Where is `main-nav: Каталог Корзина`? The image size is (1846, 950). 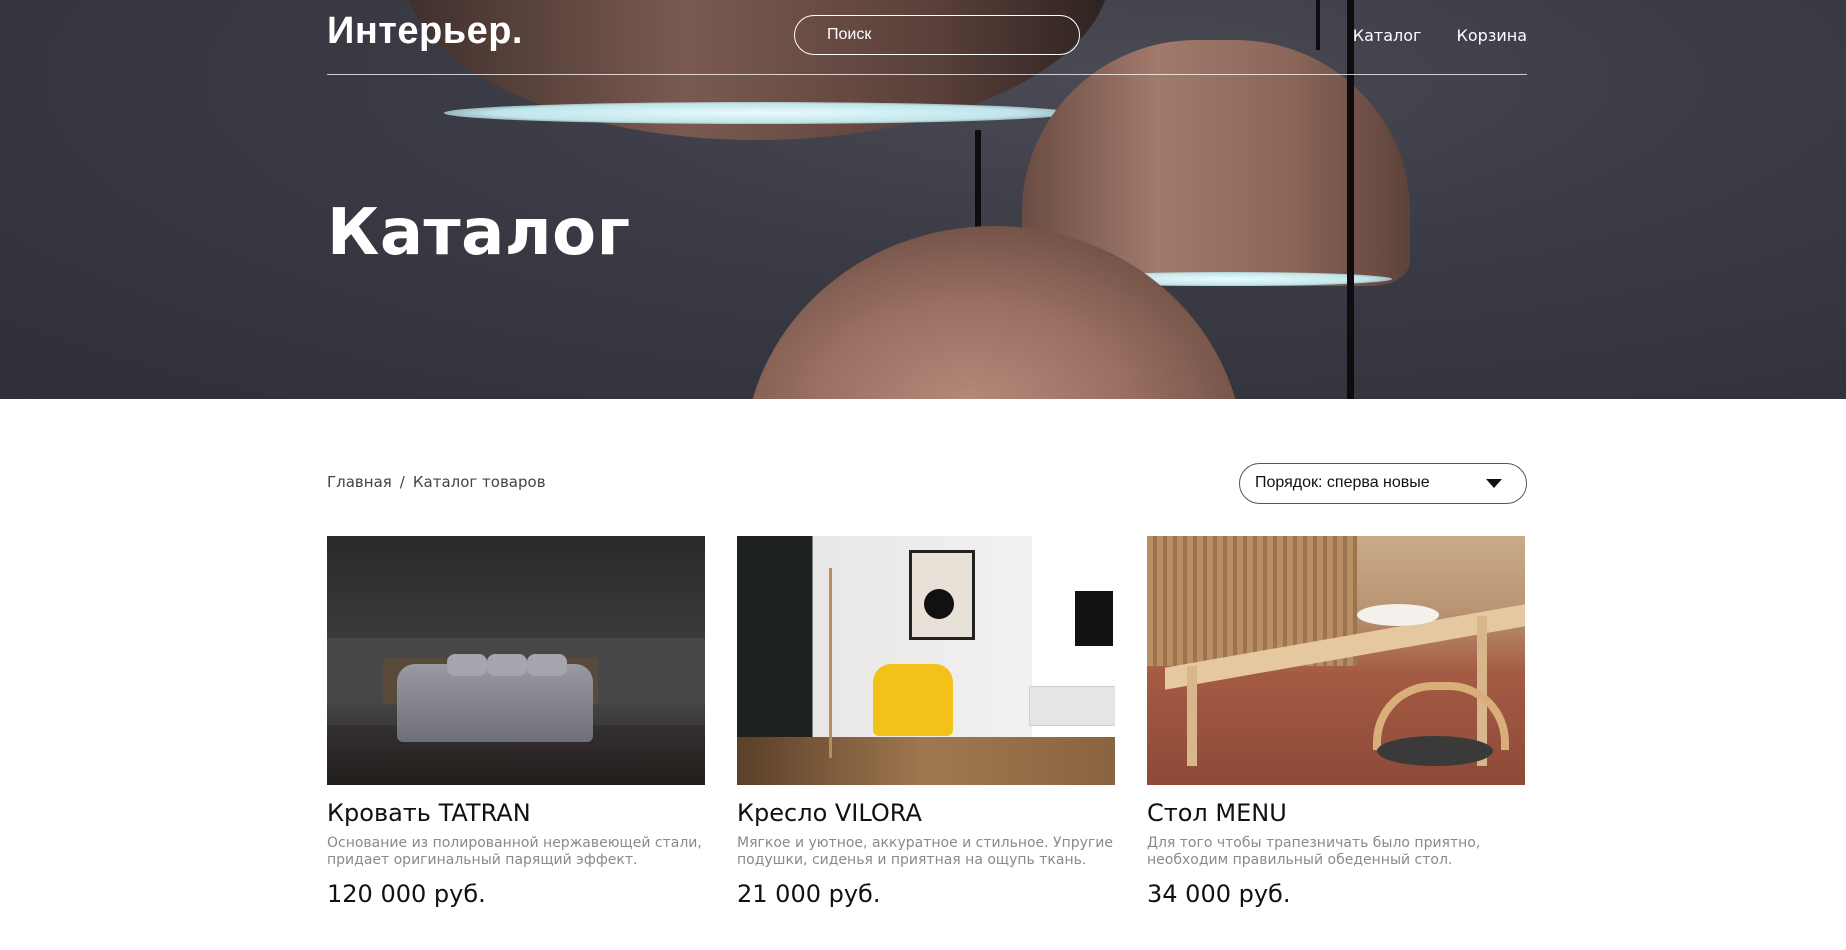
main-nav: Каталог Корзина is located at coordinates (1425, 35).